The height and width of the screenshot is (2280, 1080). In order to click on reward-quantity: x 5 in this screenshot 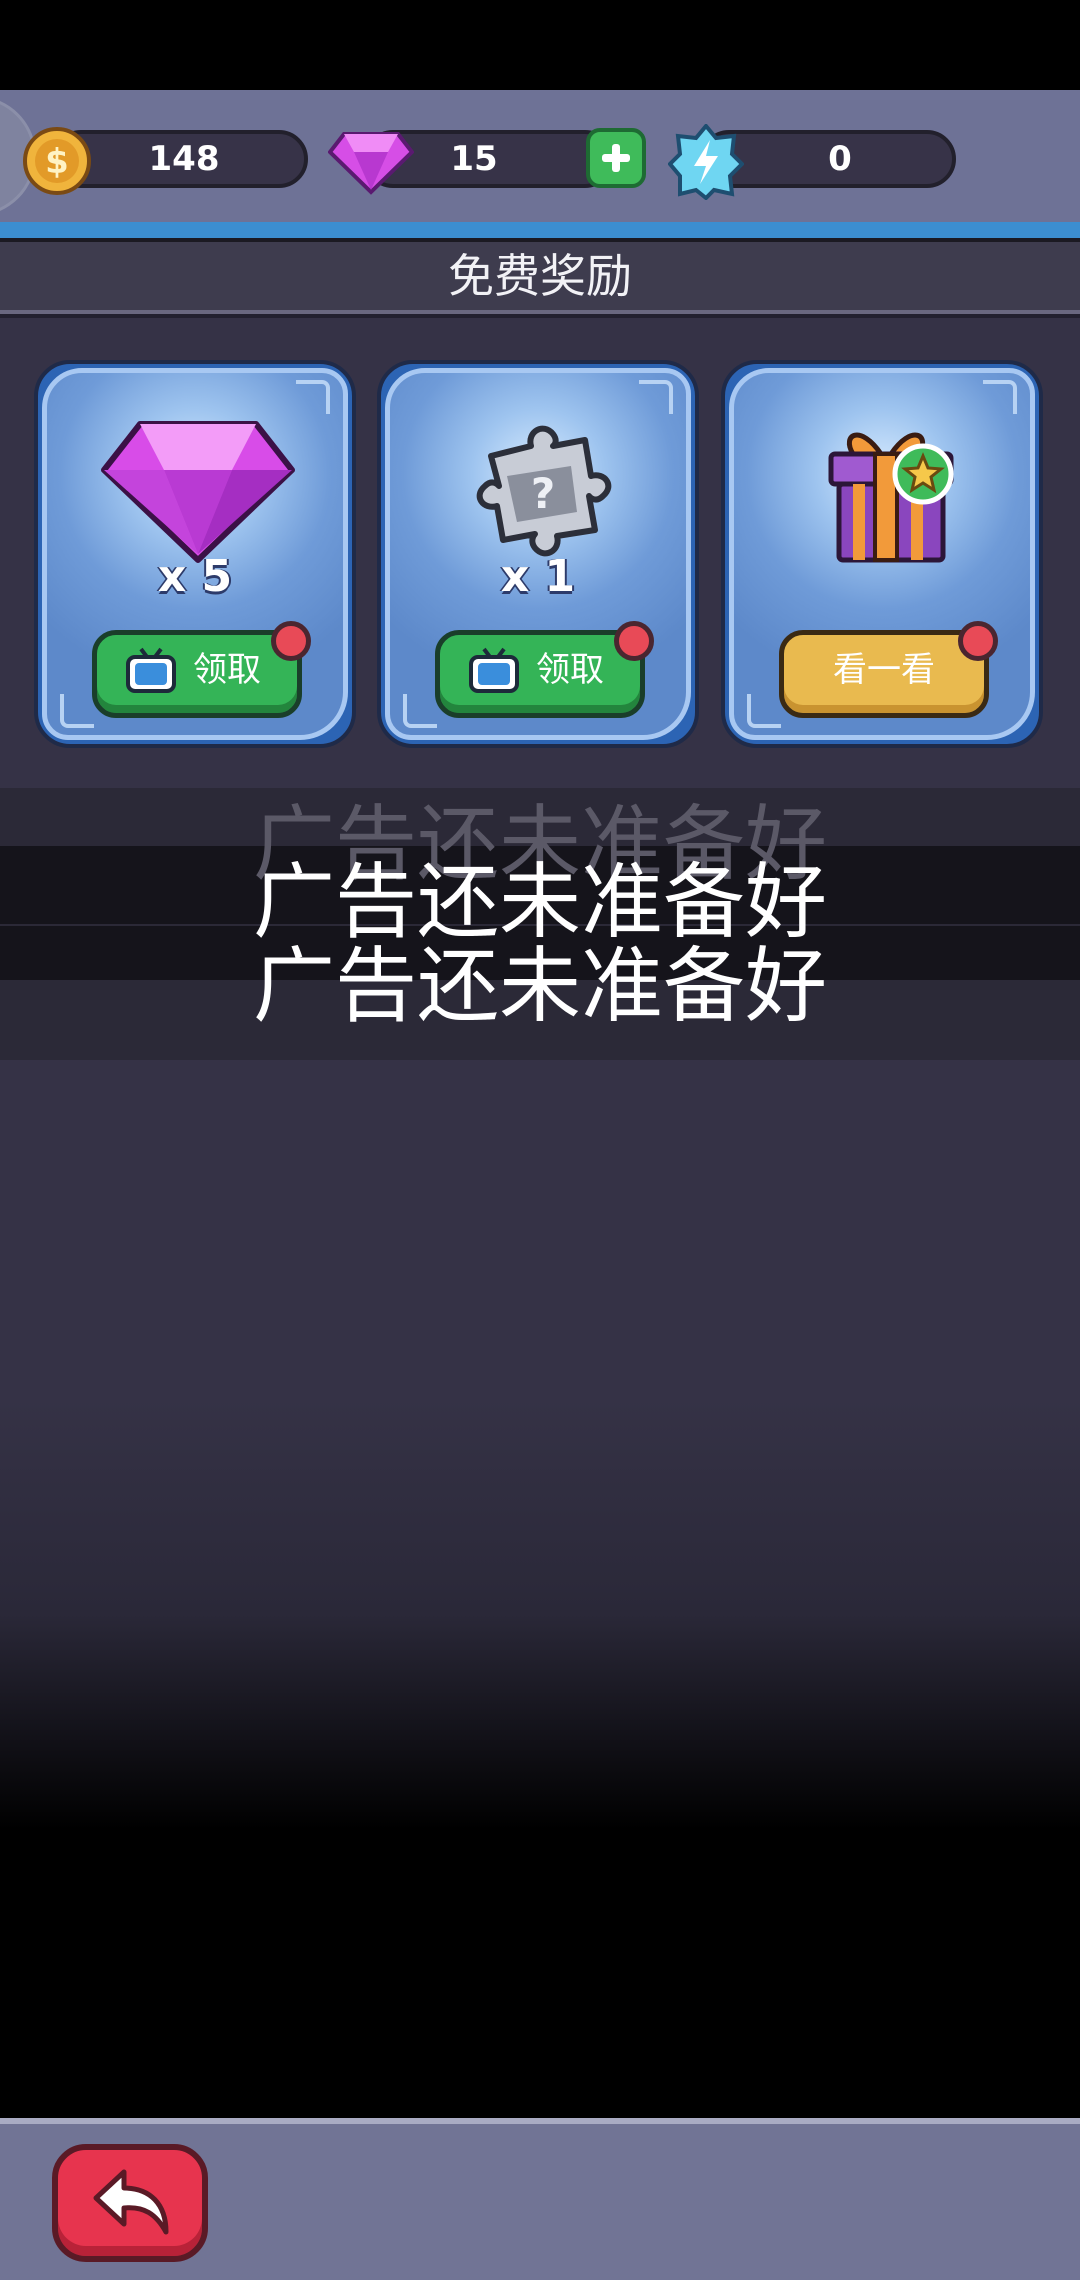, I will do `click(195, 576)`.